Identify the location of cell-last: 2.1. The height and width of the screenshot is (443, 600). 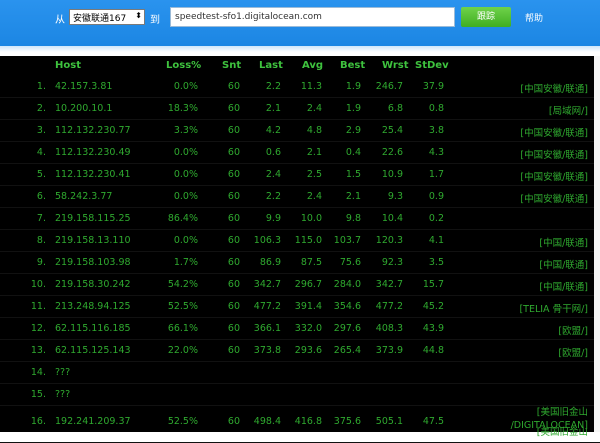
(273, 108).